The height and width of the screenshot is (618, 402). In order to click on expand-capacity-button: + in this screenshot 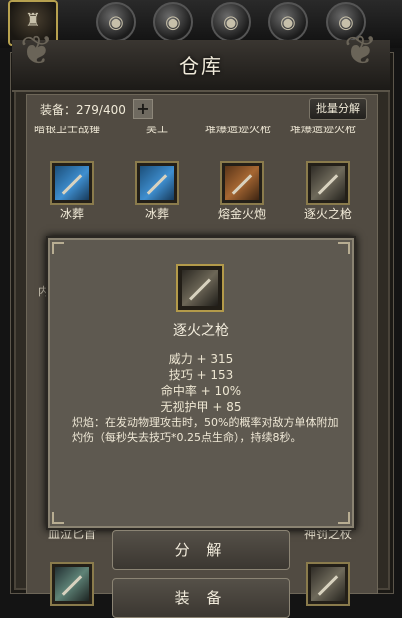, I will do `click(143, 109)`.